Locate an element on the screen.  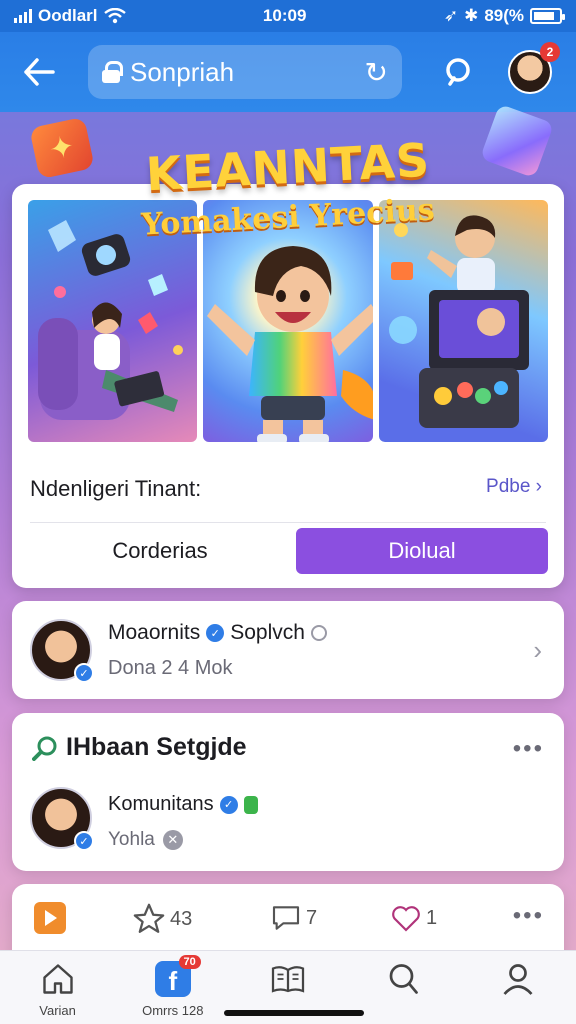
profile-card: ✓ Moaornits ✓ Soplvch Dona 2 4 Mok › is located at coordinates (288, 650).